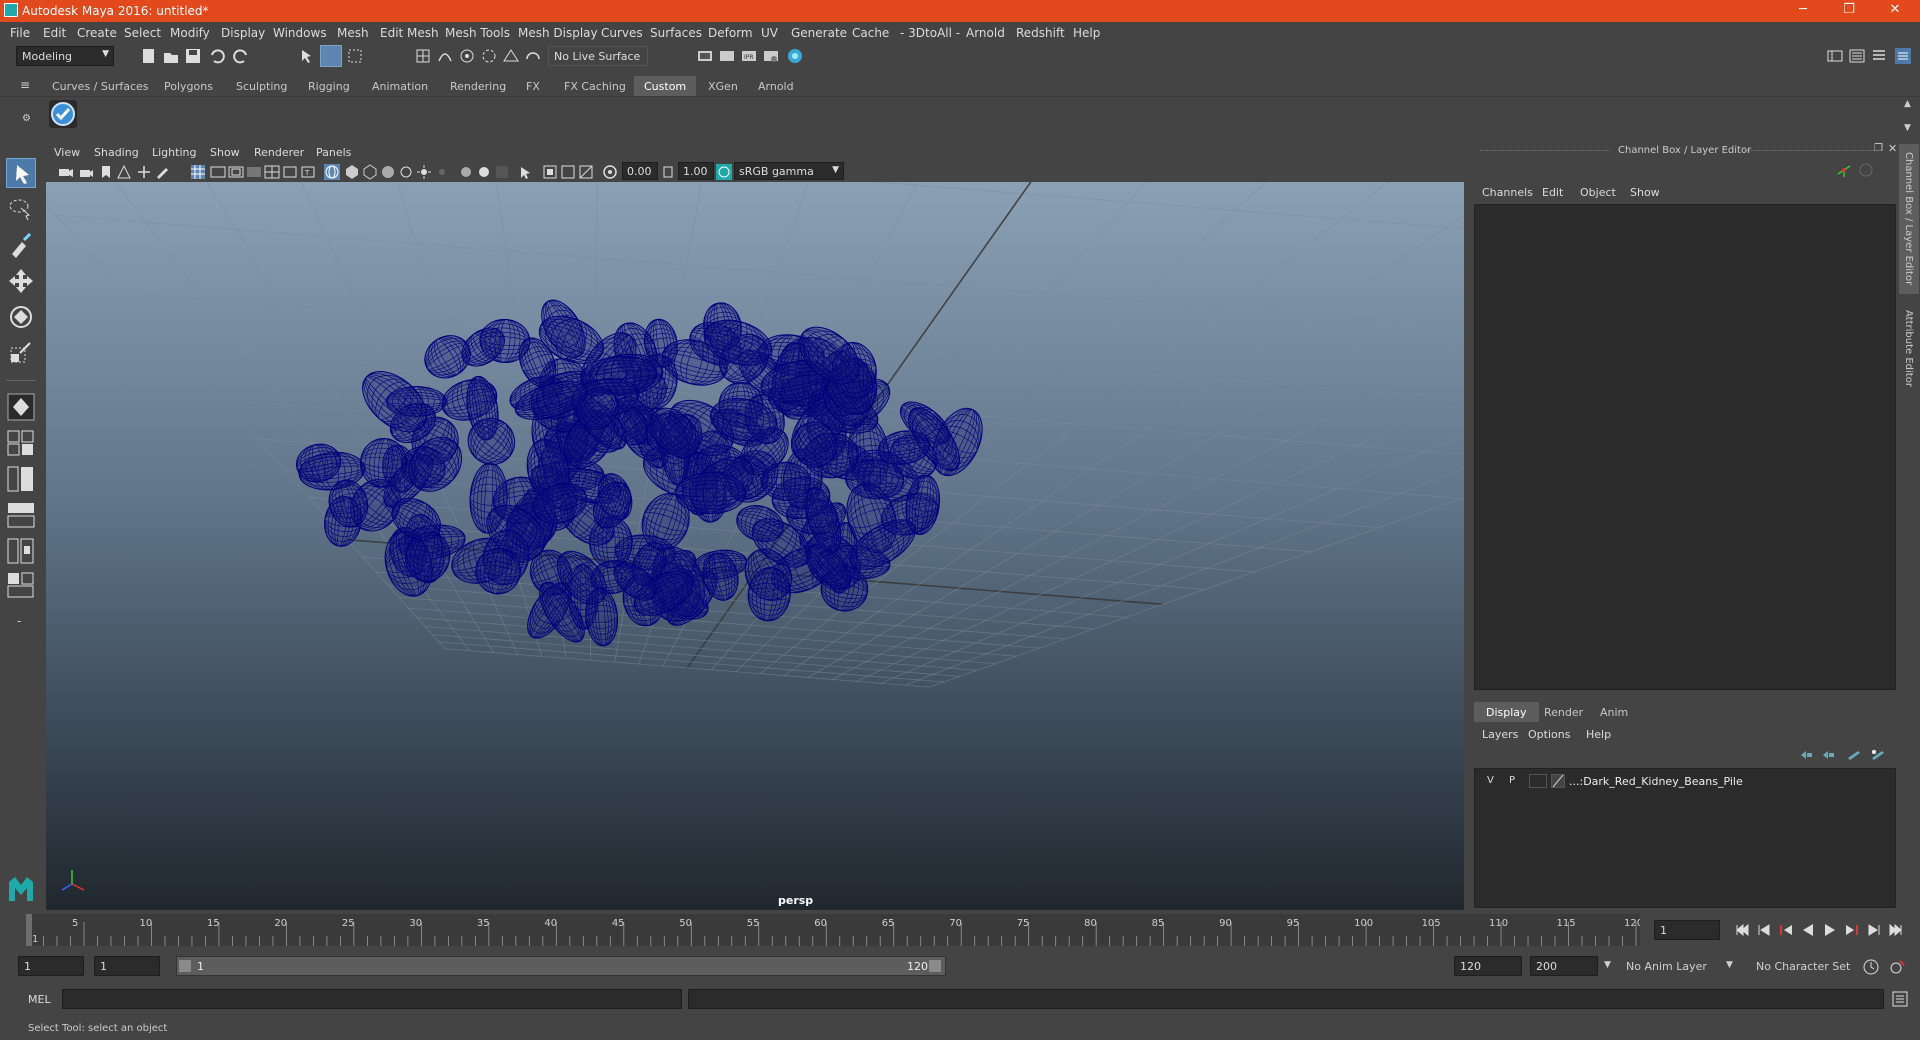  Describe the element at coordinates (1506, 712) in the screenshot. I see `layer-tab-display: Display` at that location.